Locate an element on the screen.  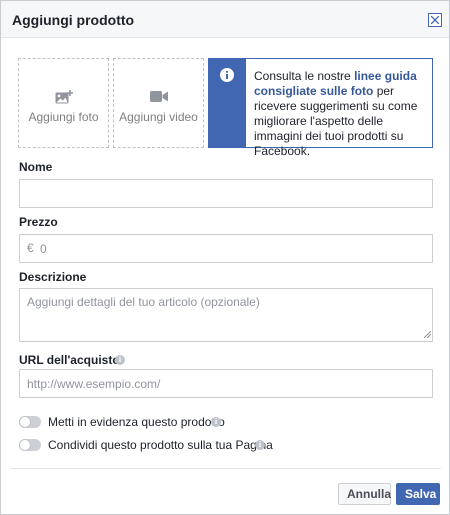
price-input is located at coordinates (226, 248).